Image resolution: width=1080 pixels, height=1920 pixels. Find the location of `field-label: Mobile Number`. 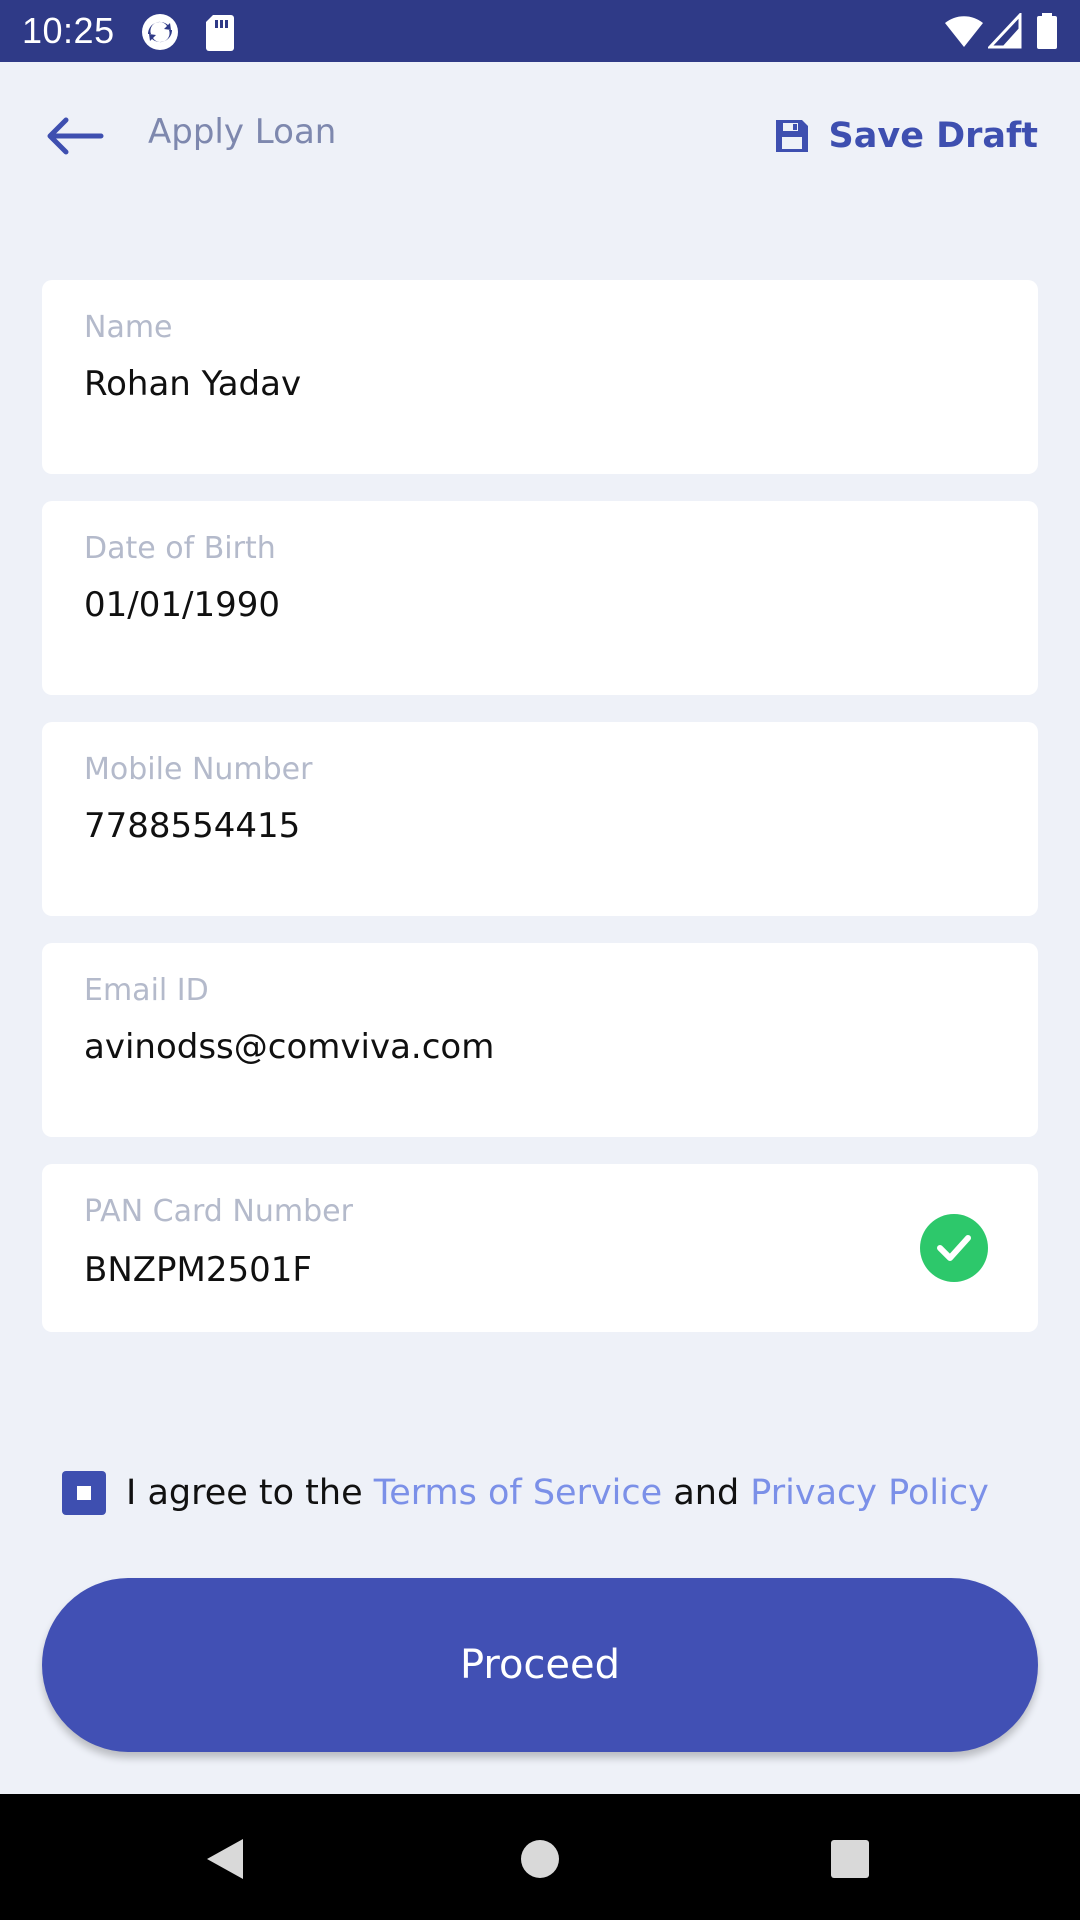

field-label: Mobile Number is located at coordinates (198, 769).